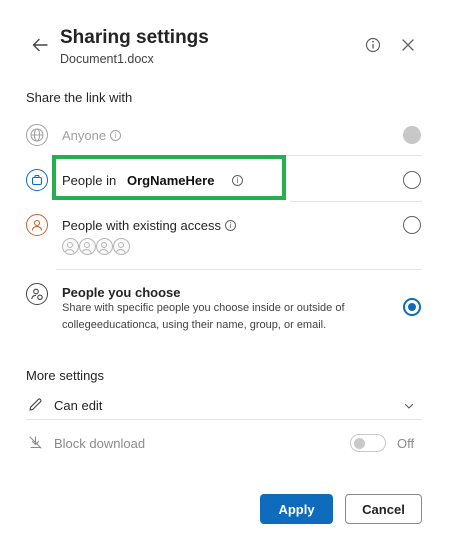 The width and height of the screenshot is (450, 549). I want to click on avatar-group, so click(100, 247).